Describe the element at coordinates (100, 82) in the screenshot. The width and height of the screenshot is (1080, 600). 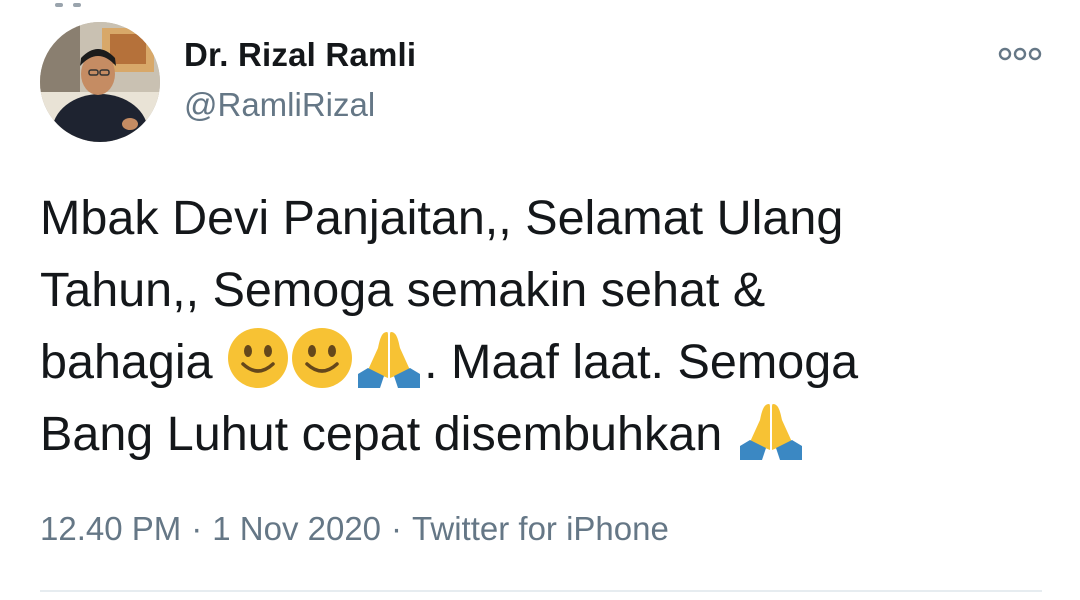
I see `avatar` at that location.